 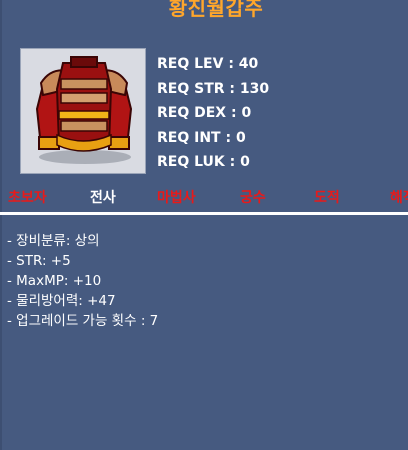 I want to click on window-frame, so click(x=1, y=225).